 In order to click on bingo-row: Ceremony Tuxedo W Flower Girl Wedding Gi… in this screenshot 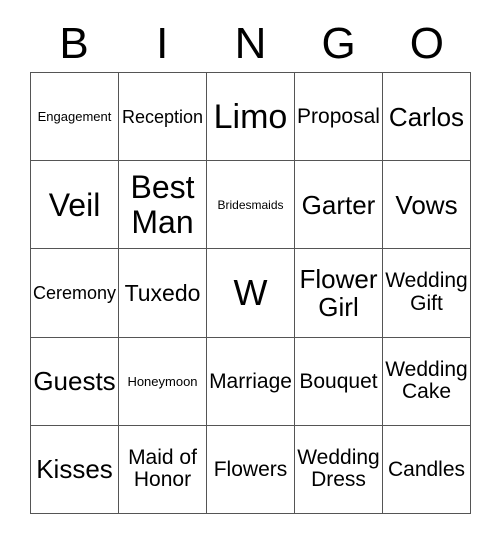, I will do `click(251, 293)`.